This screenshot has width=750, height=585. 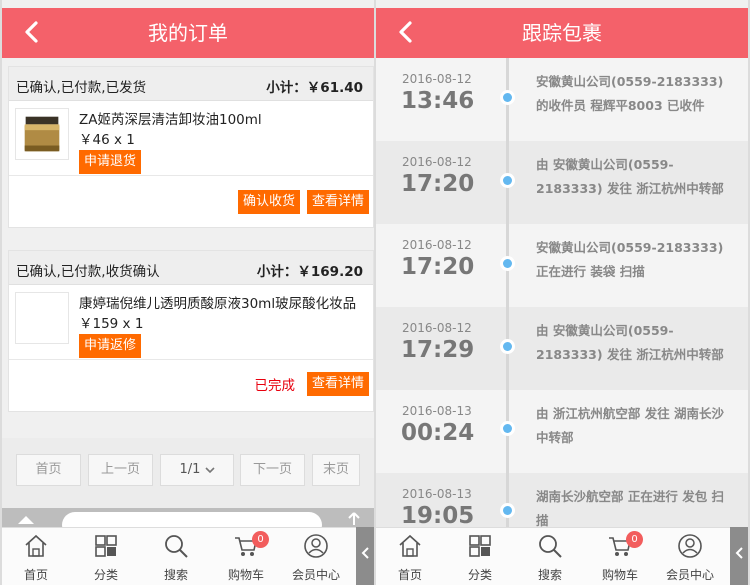 I want to click on repair-request-button: 申请返修, so click(x=110, y=346).